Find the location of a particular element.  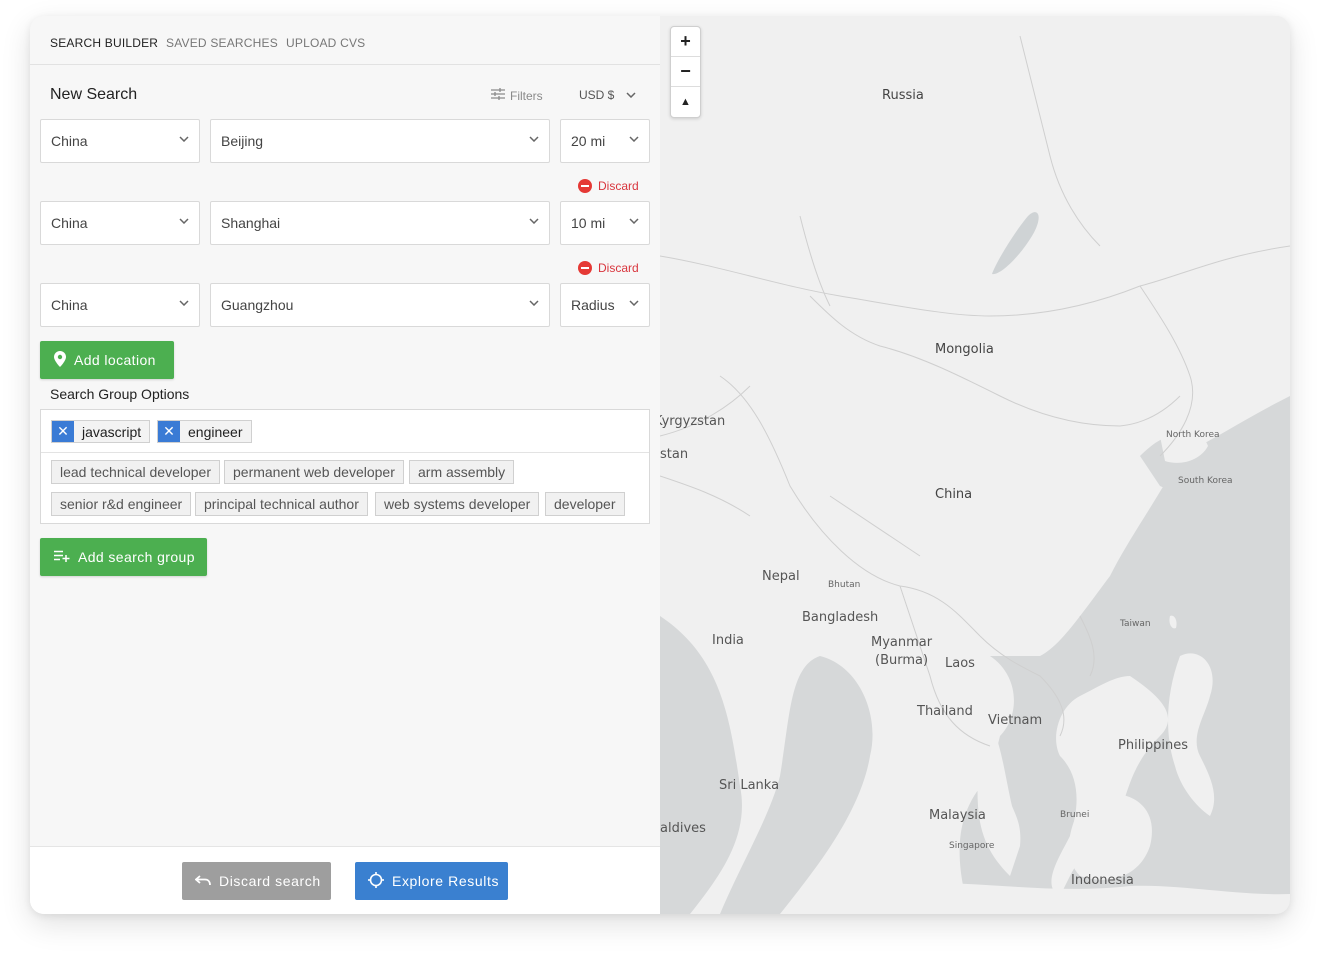

search-group-options-label: Search Group Options is located at coordinates (120, 394).